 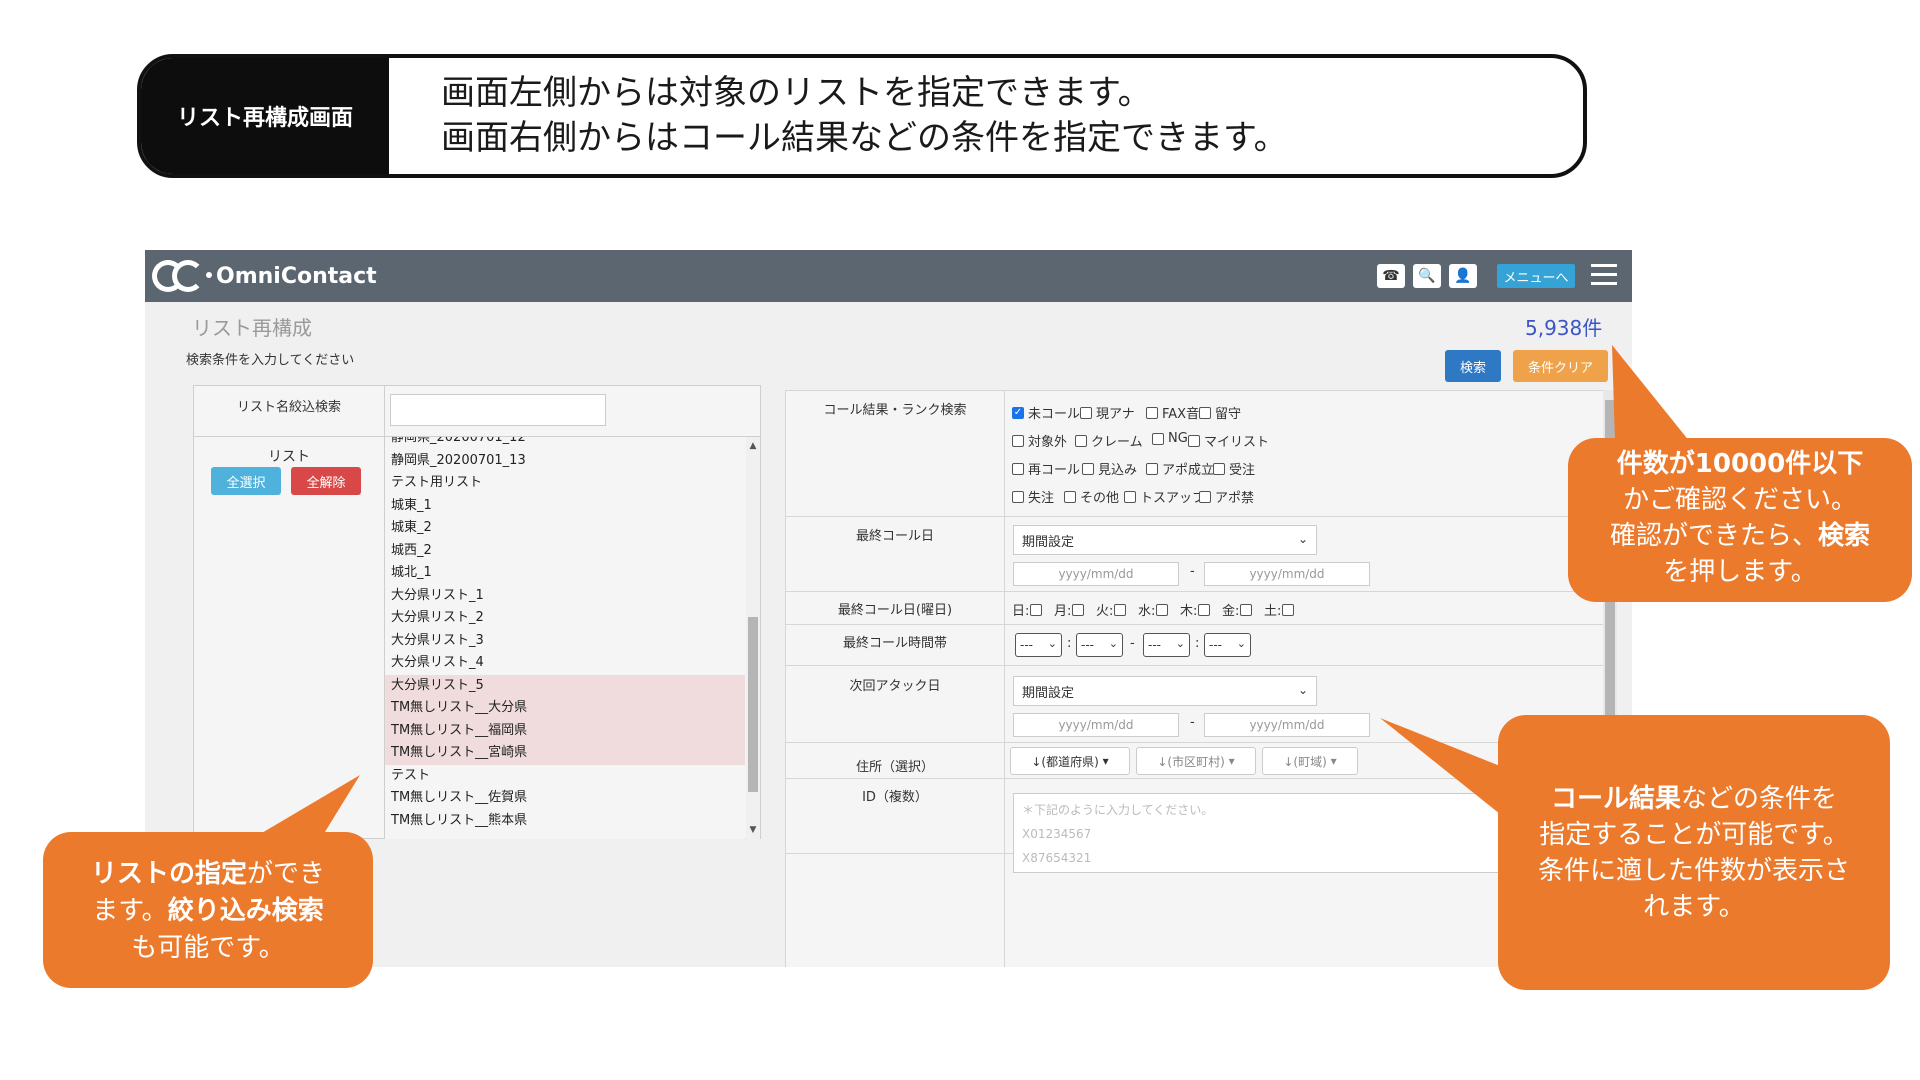 What do you see at coordinates (208, 910) in the screenshot?
I see `callout-list-select: リストの指定ができ ます。絞り込み検索 も可能です。` at bounding box center [208, 910].